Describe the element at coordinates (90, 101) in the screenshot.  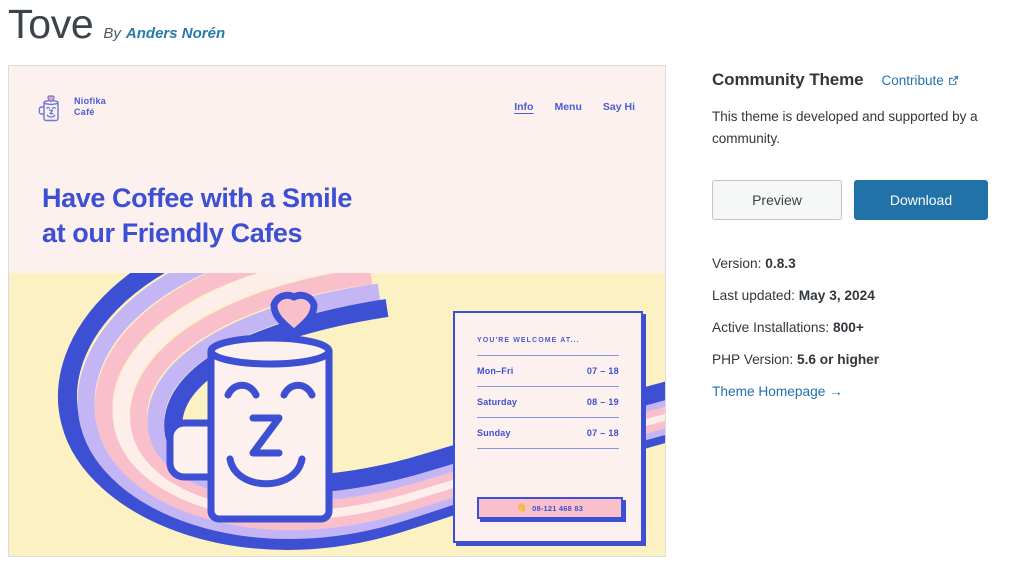
I see `brand-line-1: Niofika` at that location.